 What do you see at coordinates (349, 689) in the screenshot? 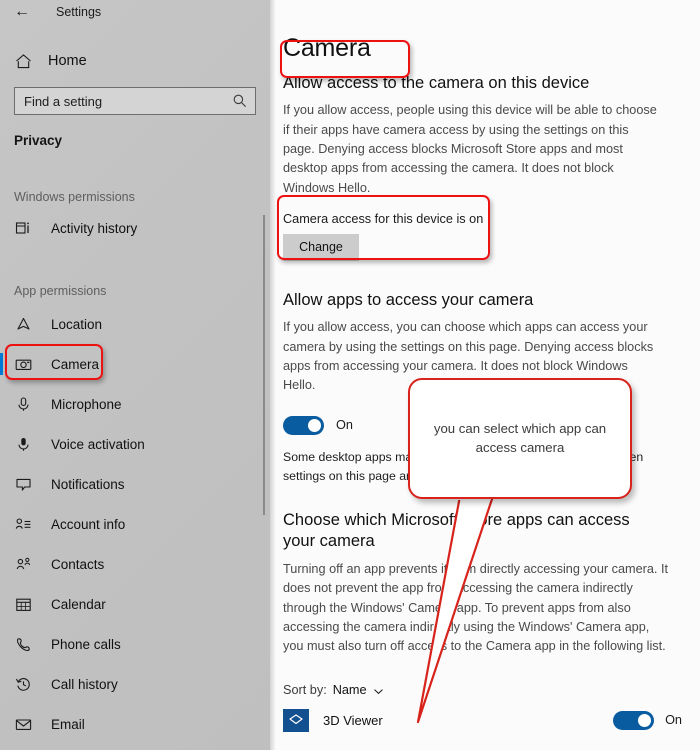
I see `sort-by-value: Name` at bounding box center [349, 689].